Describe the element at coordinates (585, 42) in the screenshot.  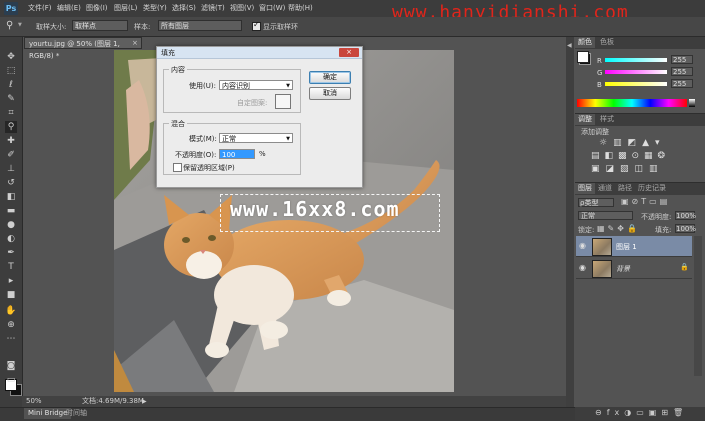
I see `tab-color: 颜色` at that location.